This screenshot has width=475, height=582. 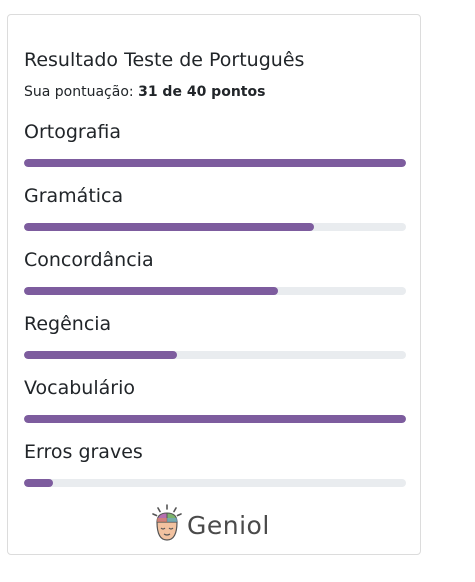 I want to click on category-label-vocabulario: Vocabulário, so click(x=79, y=388).